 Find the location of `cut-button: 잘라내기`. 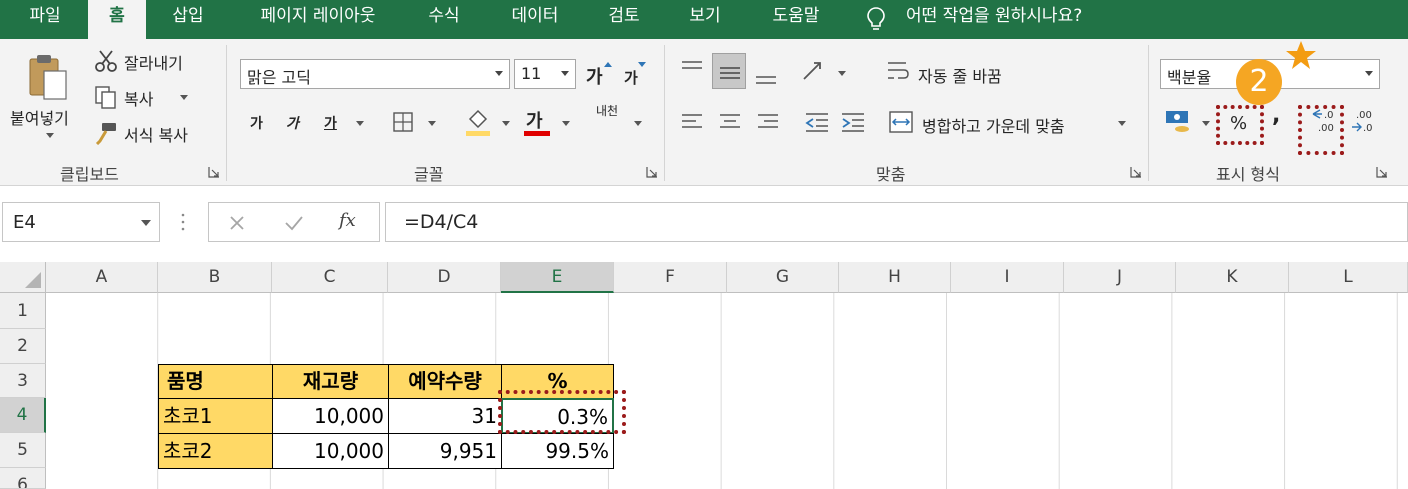

cut-button: 잘라내기 is located at coordinates (149, 62).